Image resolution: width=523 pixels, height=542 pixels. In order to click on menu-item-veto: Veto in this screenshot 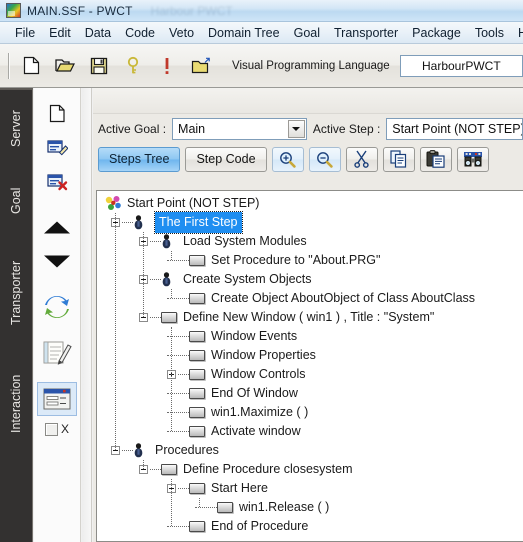, I will do `click(181, 33)`.